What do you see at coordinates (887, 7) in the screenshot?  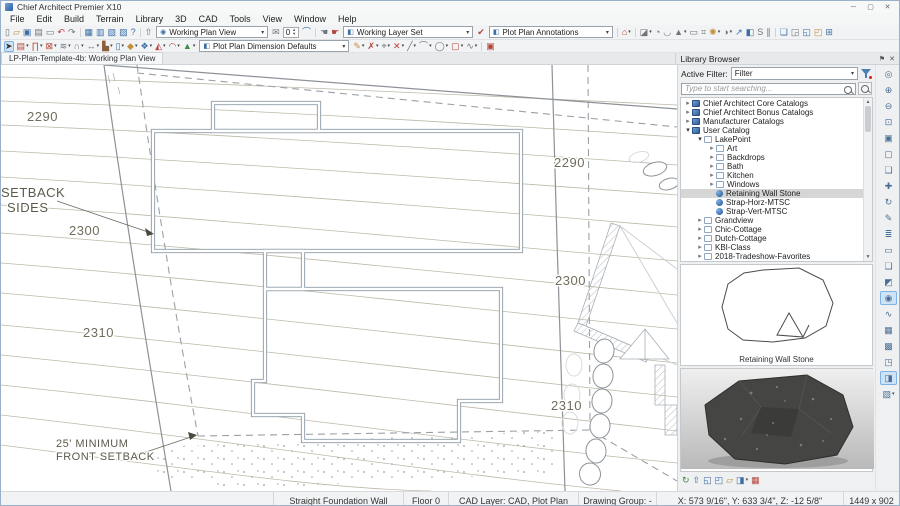 I see `close-button: ✕` at bounding box center [887, 7].